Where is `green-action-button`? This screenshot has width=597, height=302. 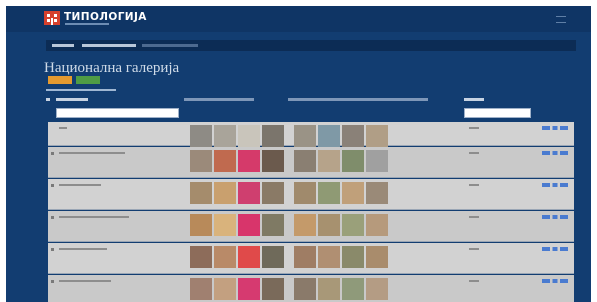
green-action-button is located at coordinates (88, 80).